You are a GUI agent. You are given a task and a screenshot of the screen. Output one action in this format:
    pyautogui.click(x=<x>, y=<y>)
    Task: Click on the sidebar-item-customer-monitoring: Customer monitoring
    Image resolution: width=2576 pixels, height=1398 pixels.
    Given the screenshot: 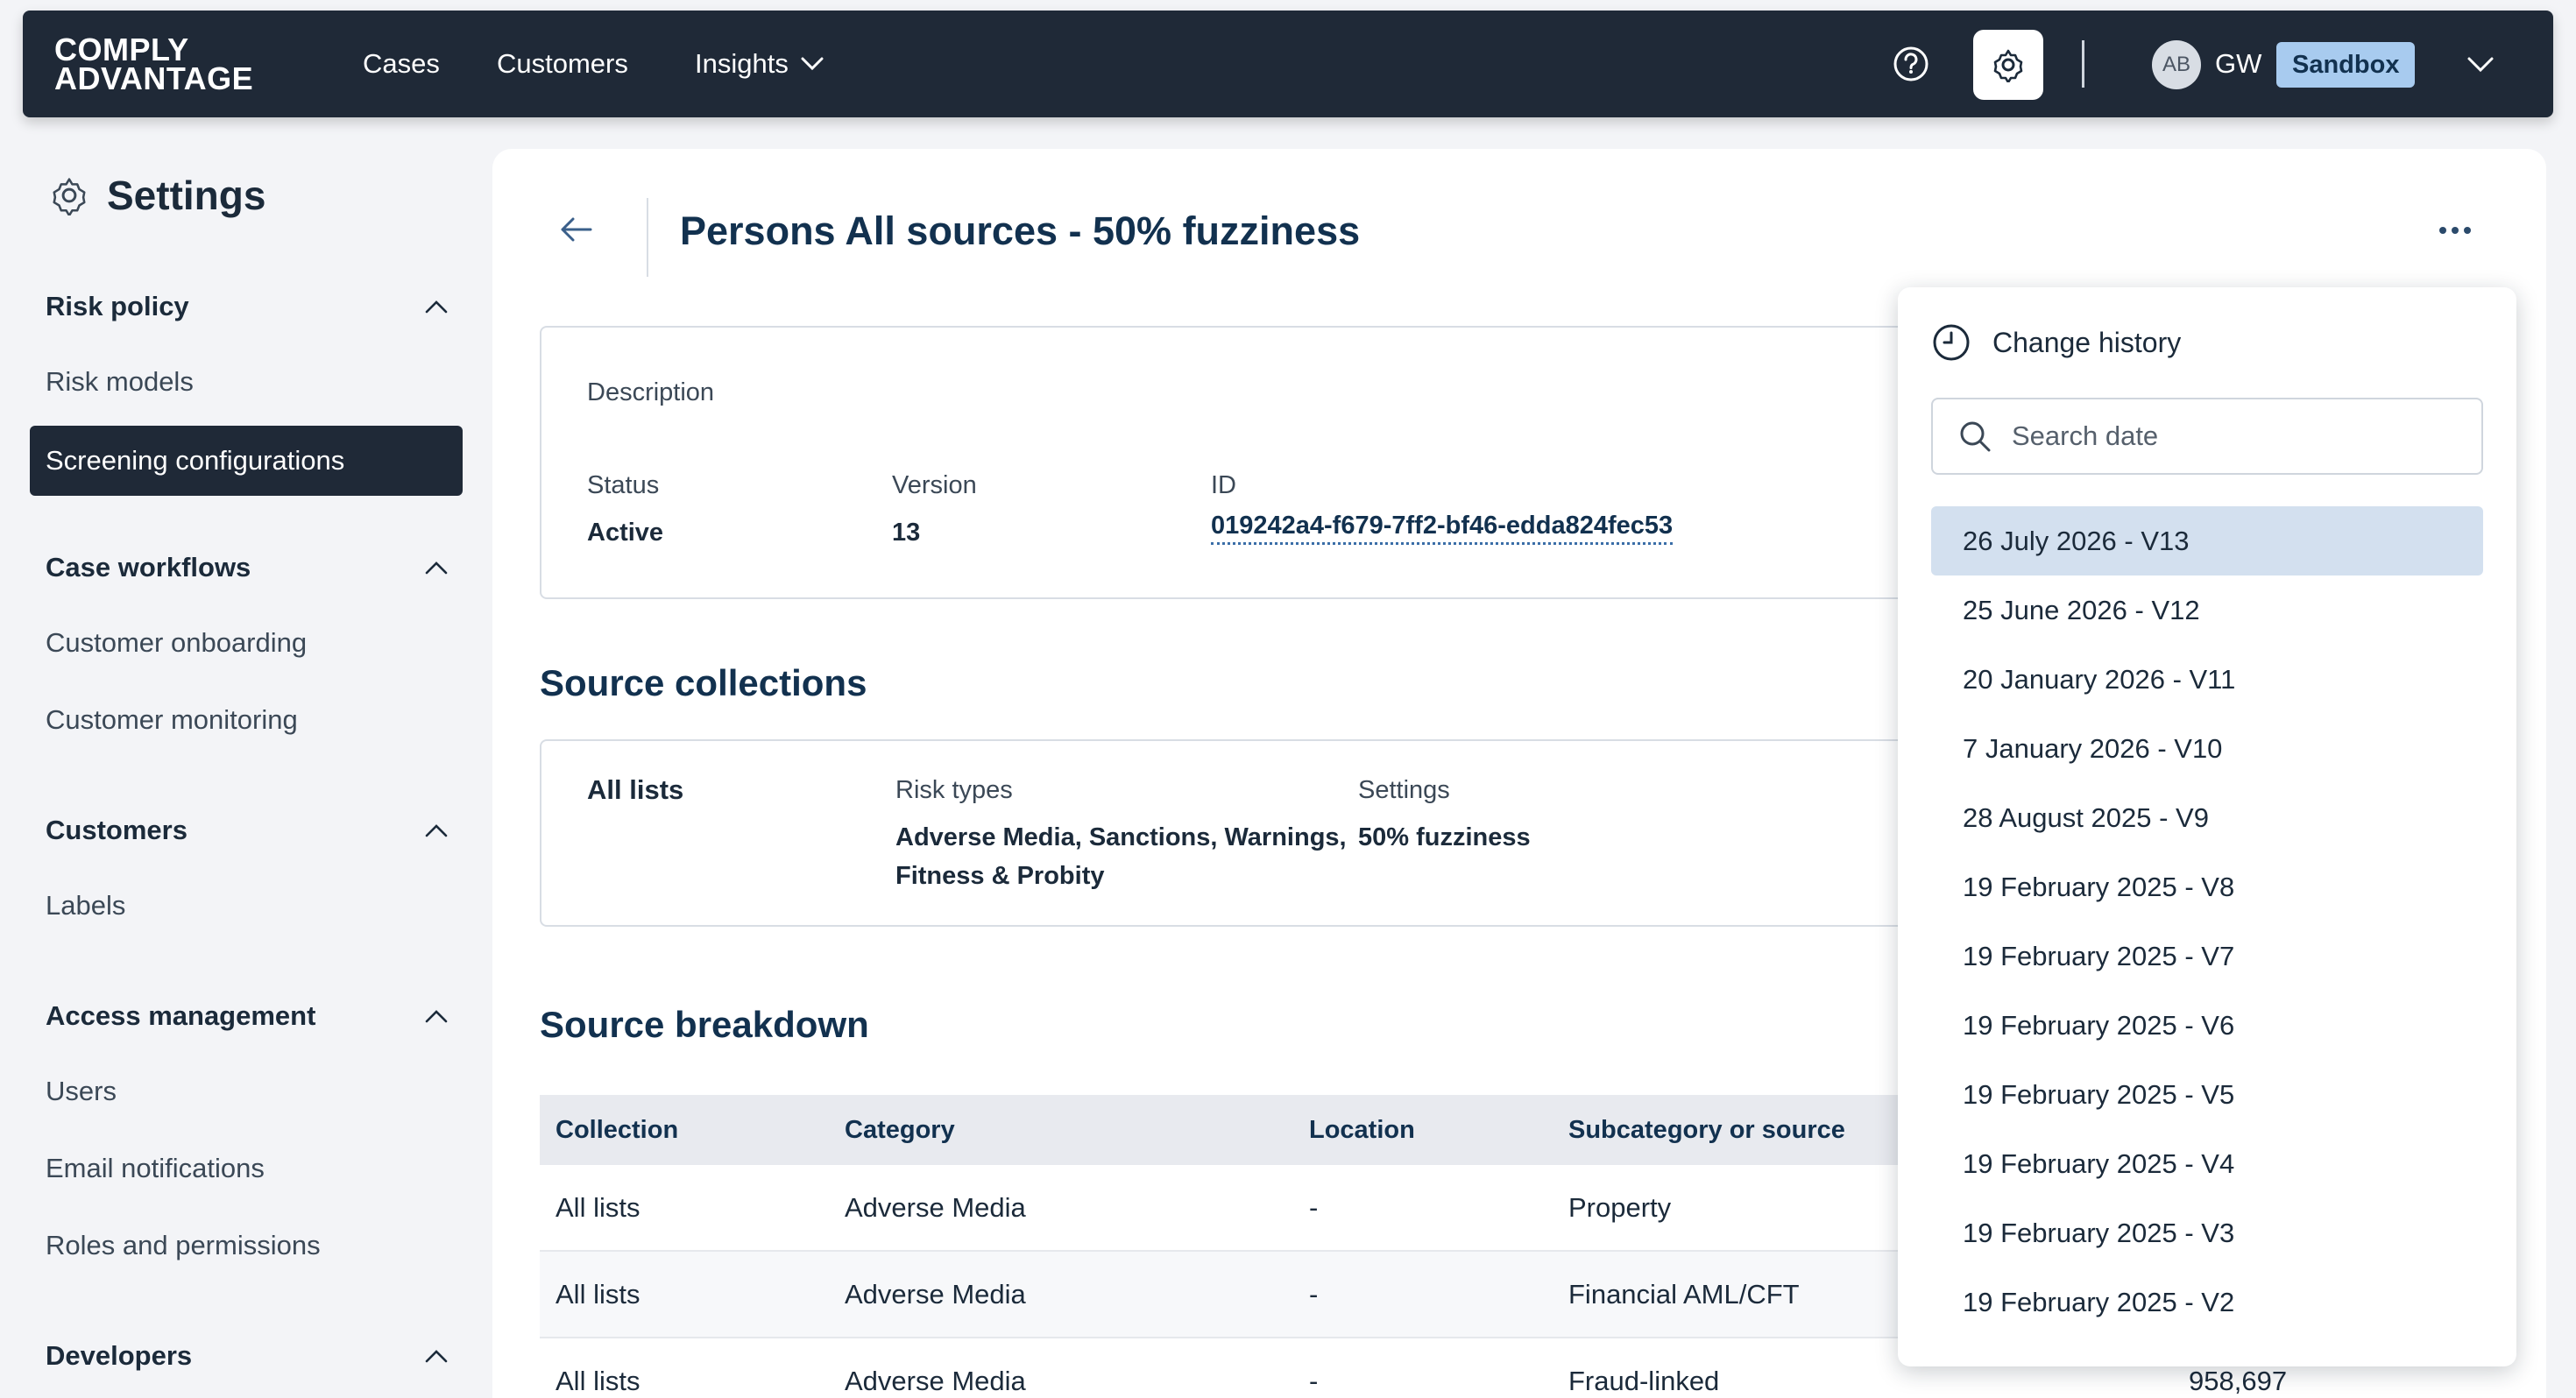 What is the action you would take?
    pyautogui.click(x=172, y=720)
    